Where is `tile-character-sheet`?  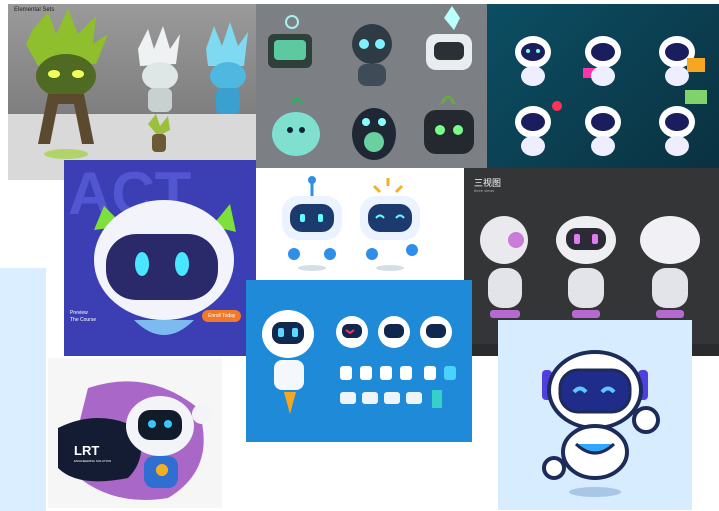 tile-character-sheet is located at coordinates (359, 361).